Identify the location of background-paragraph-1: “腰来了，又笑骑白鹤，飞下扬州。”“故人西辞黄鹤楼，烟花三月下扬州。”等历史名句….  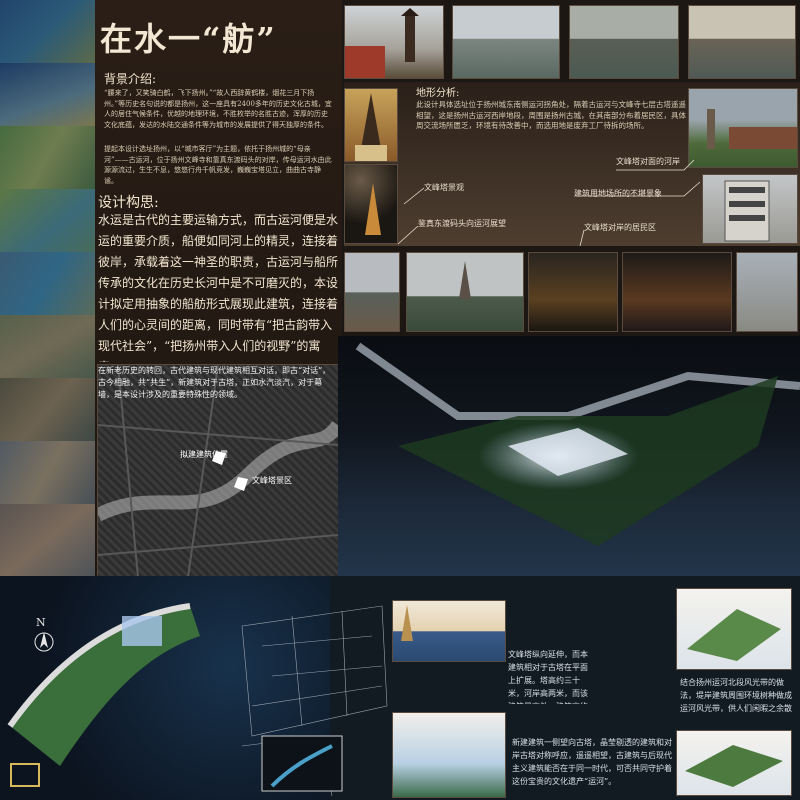
(218, 109).